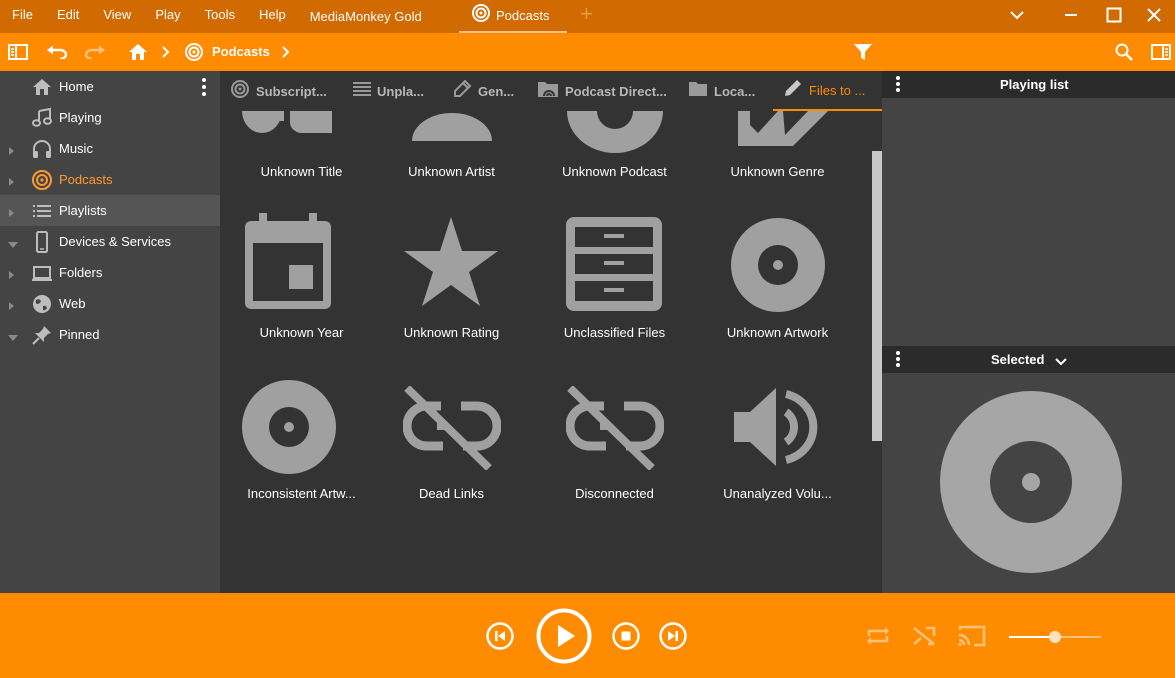 Image resolution: width=1175 pixels, height=678 pixels. Describe the element at coordinates (451, 493) in the screenshot. I see `grid-item-label: Dead Links` at that location.